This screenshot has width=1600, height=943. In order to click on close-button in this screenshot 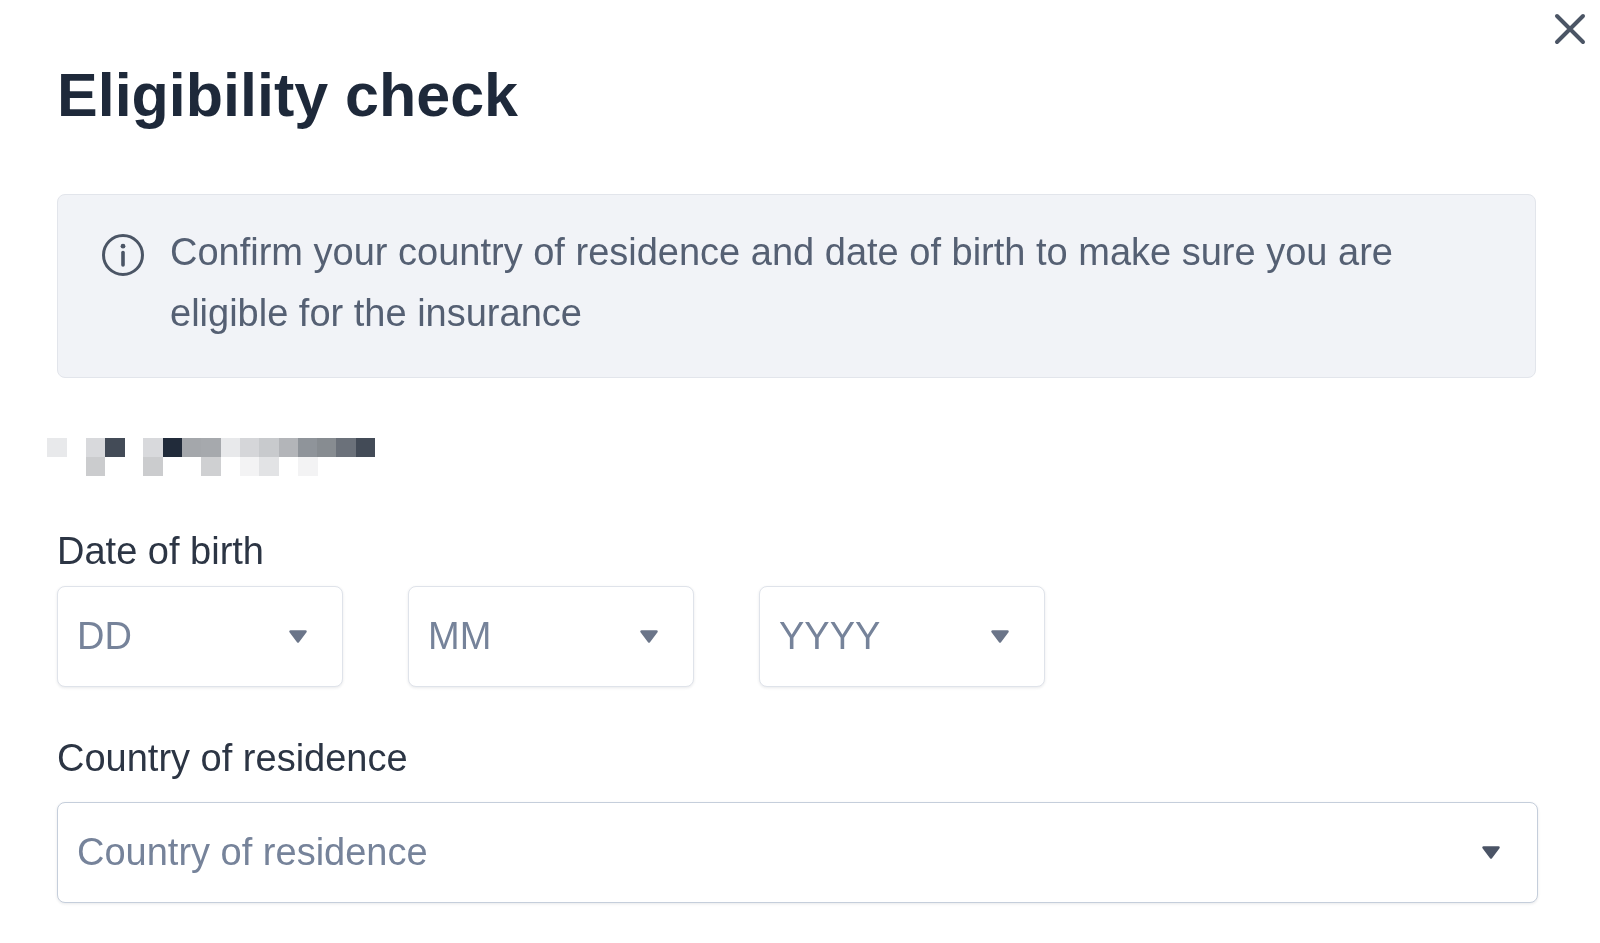, I will do `click(1570, 29)`.